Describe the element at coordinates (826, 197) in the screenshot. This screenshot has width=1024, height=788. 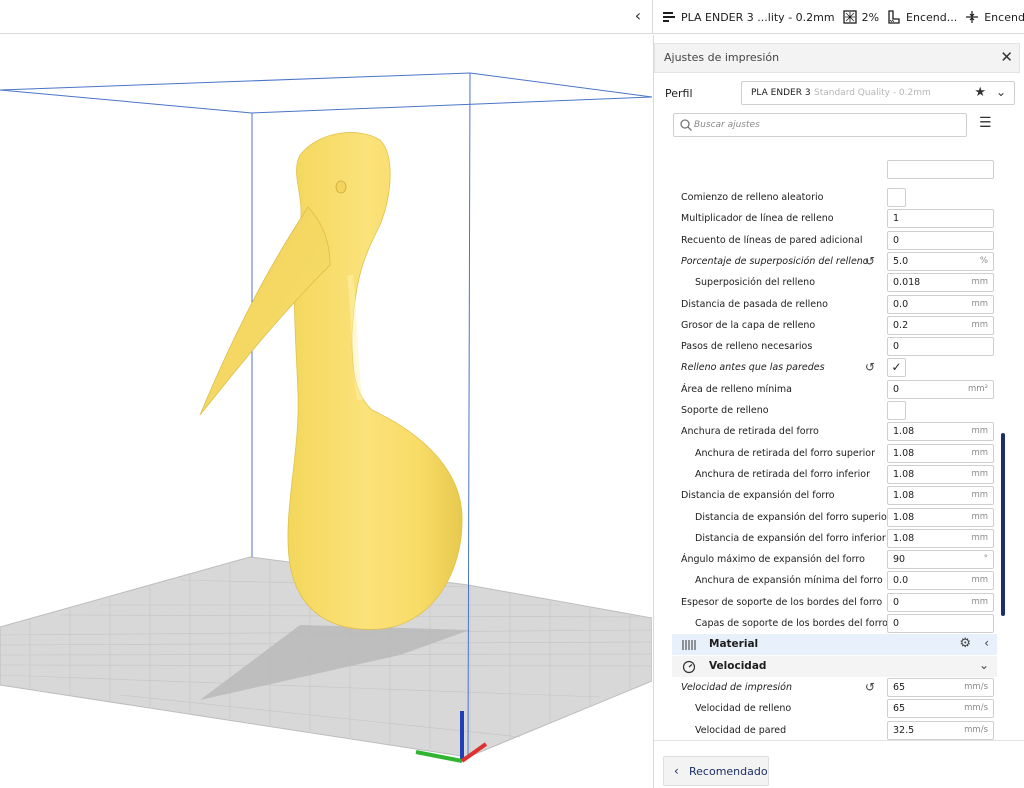
I see `setting-row: Comienzo de relleno aleatorio` at that location.